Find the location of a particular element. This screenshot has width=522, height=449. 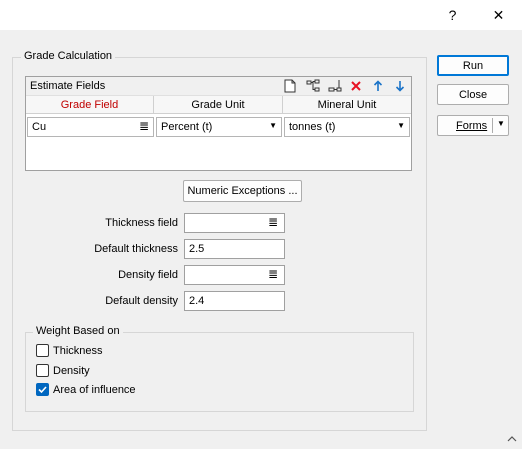

default-thickness-label: Default thickness is located at coordinates (136, 249).